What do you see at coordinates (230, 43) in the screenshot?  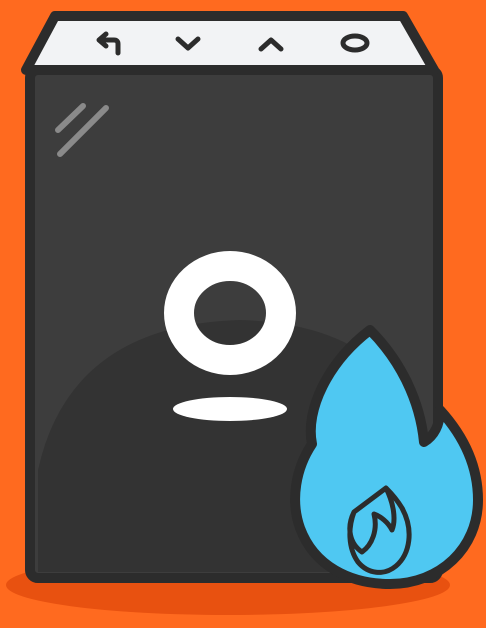 I see `top-control-panel` at bounding box center [230, 43].